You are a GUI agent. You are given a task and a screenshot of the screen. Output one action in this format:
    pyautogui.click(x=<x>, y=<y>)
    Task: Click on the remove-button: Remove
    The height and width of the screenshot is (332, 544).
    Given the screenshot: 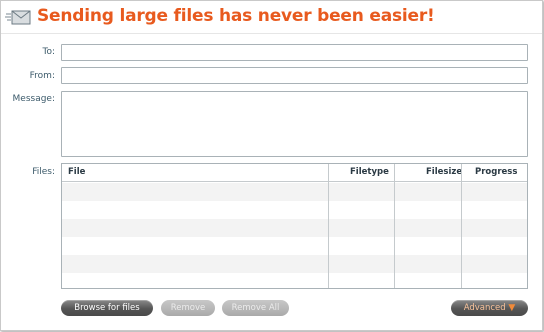 What is the action you would take?
    pyautogui.click(x=188, y=308)
    